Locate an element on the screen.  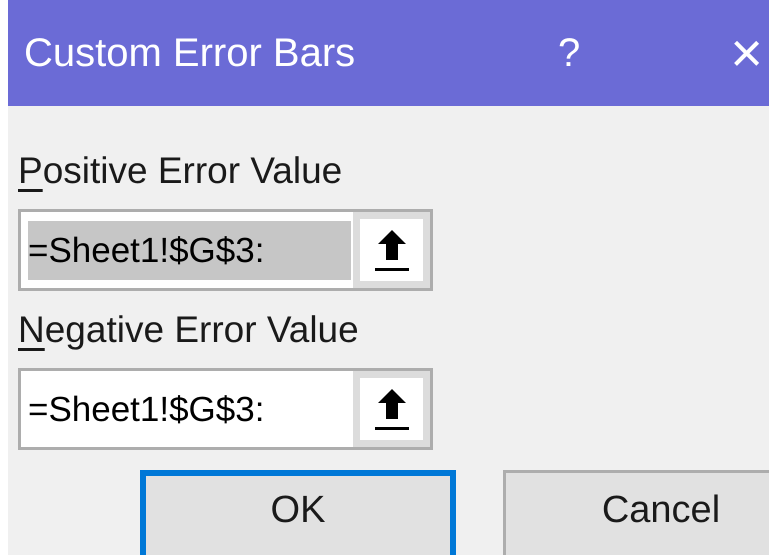
dialog-button: OK is located at coordinates (298, 512).